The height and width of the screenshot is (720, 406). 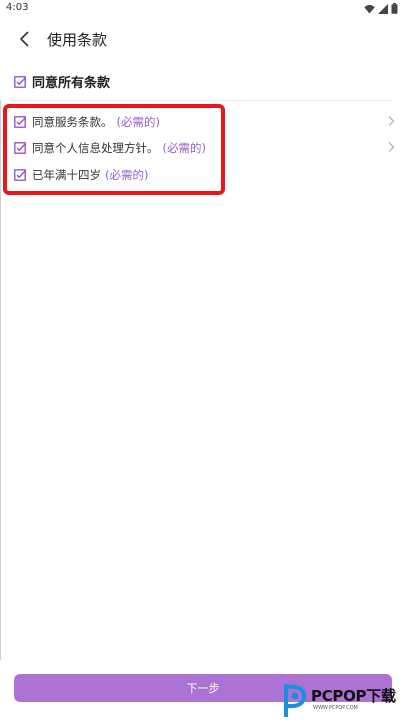 I want to click on header: 使用条款, so click(x=203, y=39).